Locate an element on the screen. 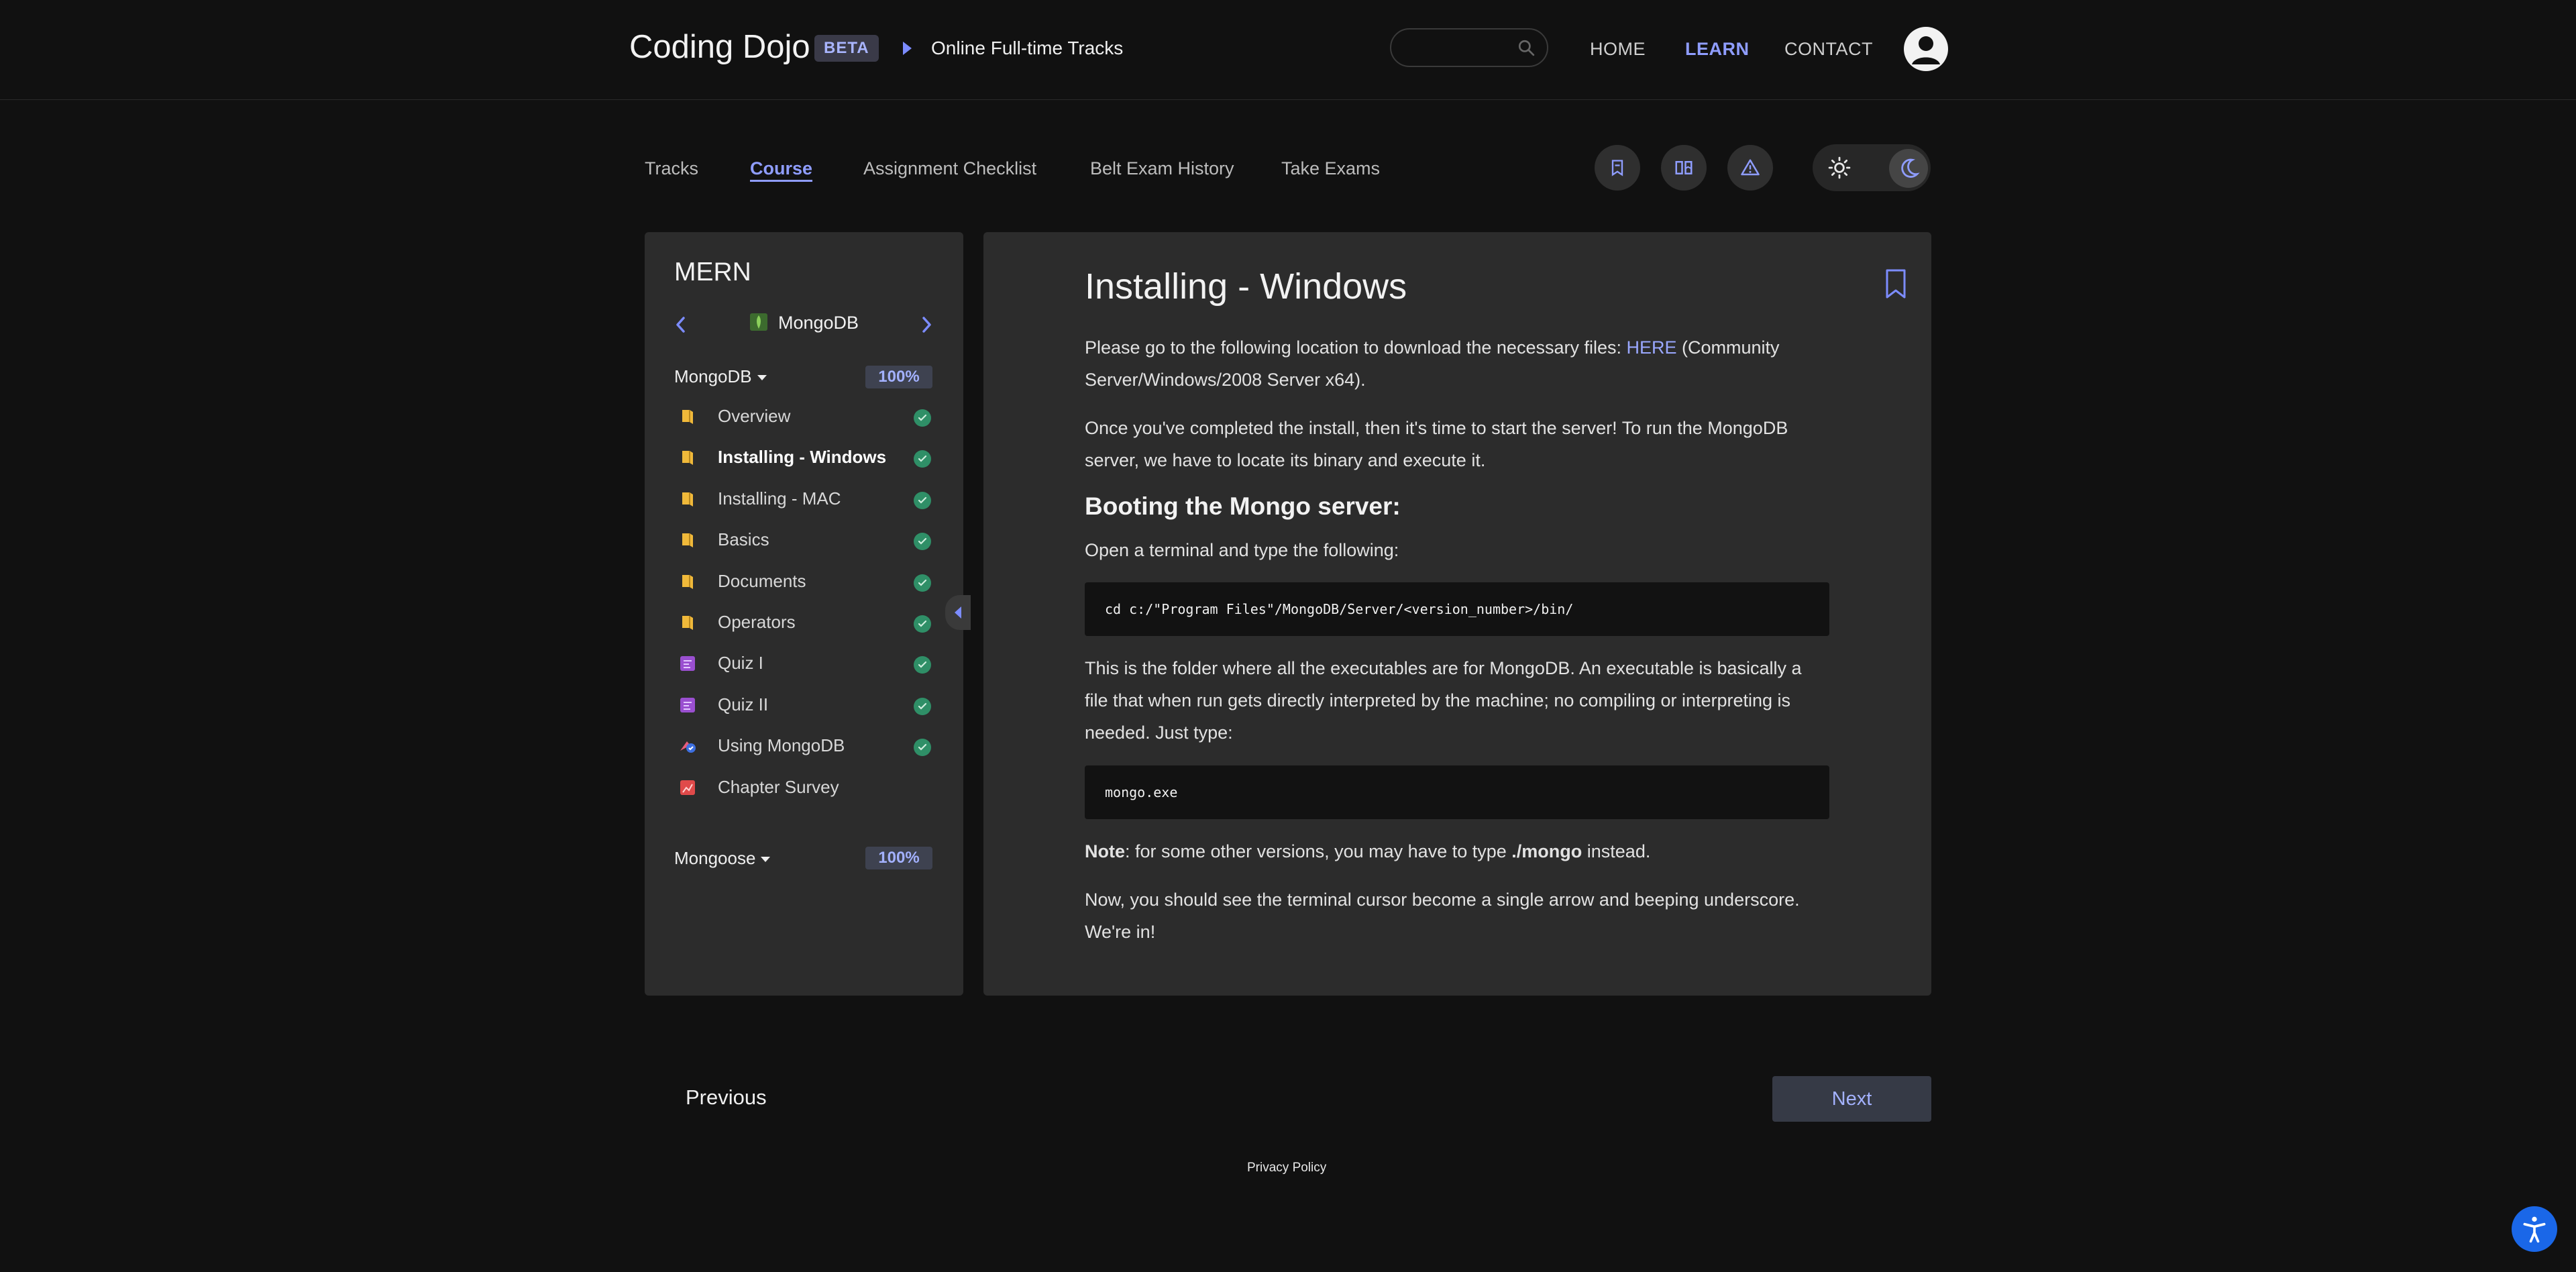 This screenshot has width=2576, height=1272. section-mongodb-toggle: MongoDB is located at coordinates (720, 376).